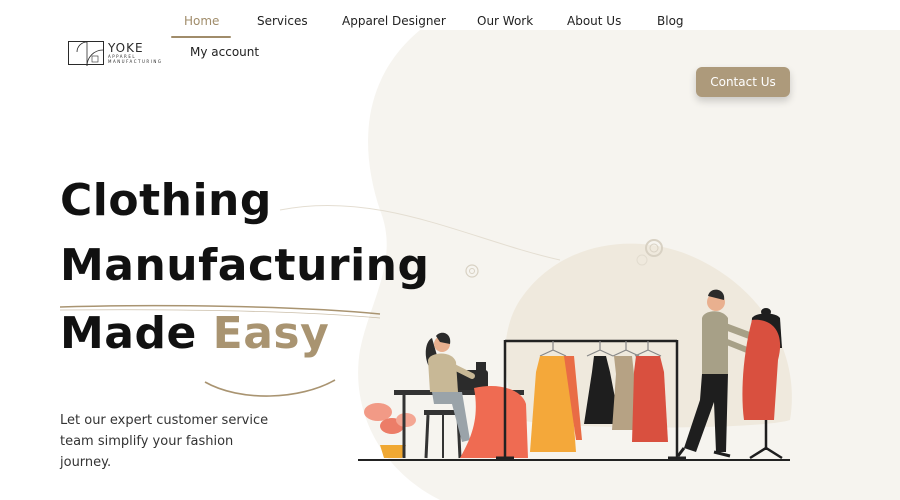  Describe the element at coordinates (450, 387) in the screenshot. I see `seamstress-figure` at that location.